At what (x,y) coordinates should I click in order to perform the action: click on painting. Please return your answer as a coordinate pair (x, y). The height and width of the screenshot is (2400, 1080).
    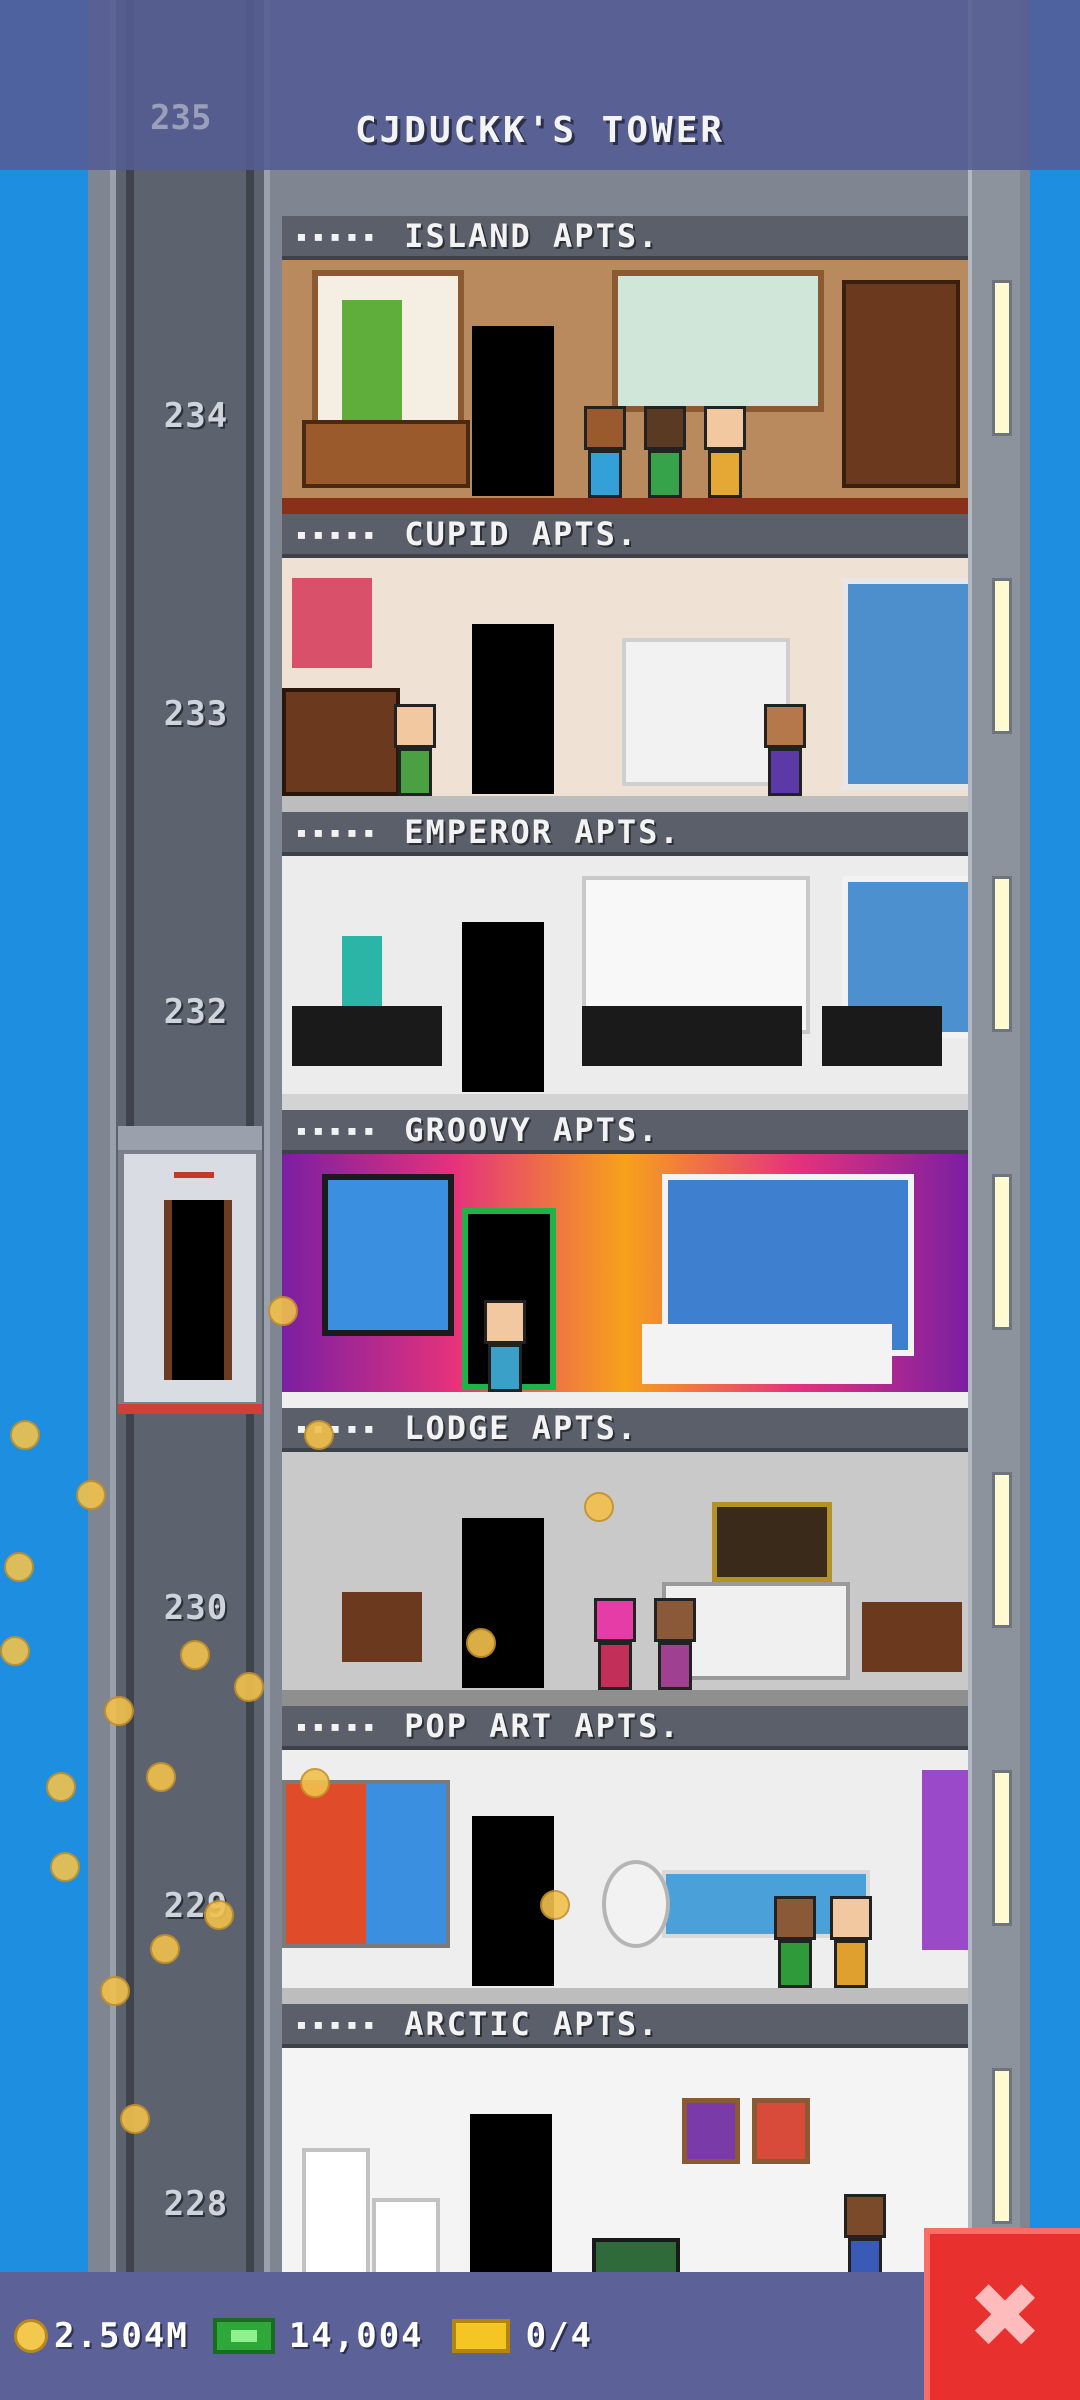
    Looking at the image, I should click on (772, 1542).